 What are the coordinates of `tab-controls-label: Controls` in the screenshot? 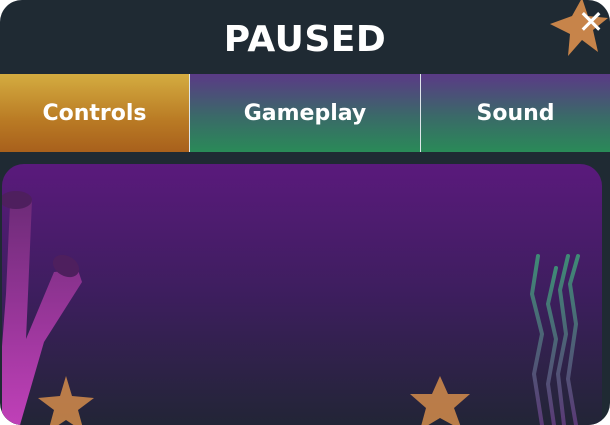 It's located at (94, 113).